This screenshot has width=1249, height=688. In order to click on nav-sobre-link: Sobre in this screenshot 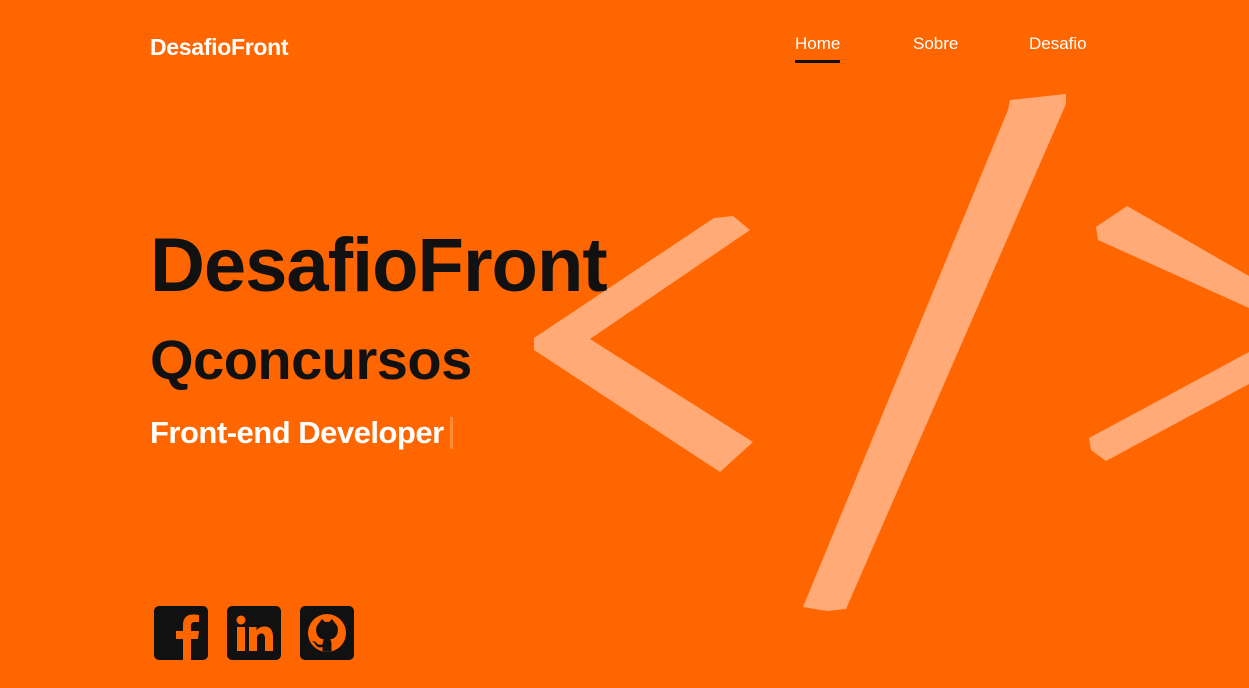, I will do `click(935, 44)`.